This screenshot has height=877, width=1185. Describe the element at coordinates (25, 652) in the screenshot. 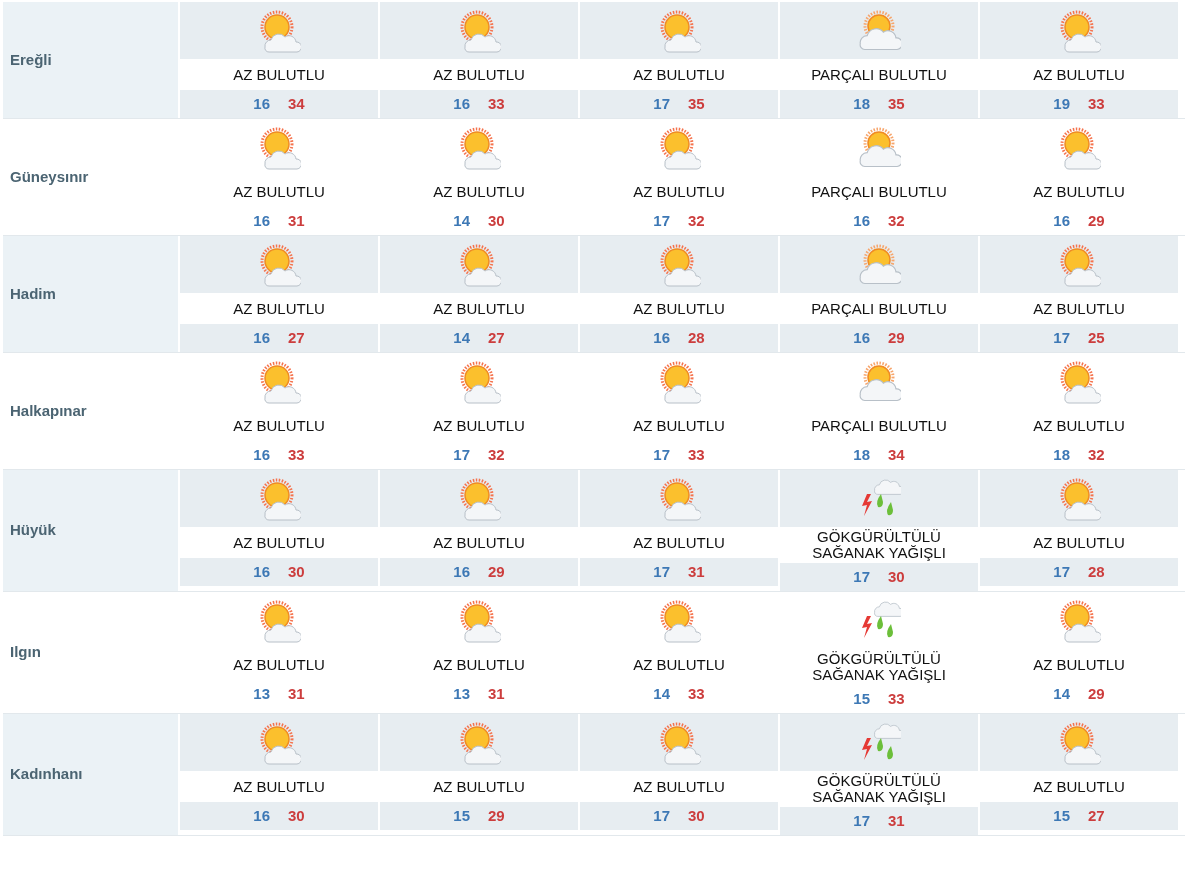

I see `city-name: Ilgın` at that location.